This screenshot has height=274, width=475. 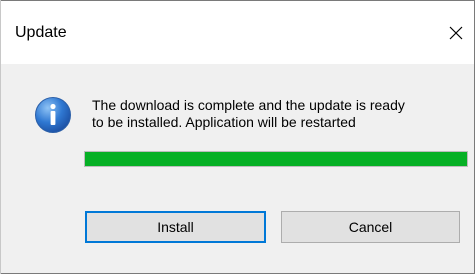 I want to click on progress-fill, so click(x=276, y=159).